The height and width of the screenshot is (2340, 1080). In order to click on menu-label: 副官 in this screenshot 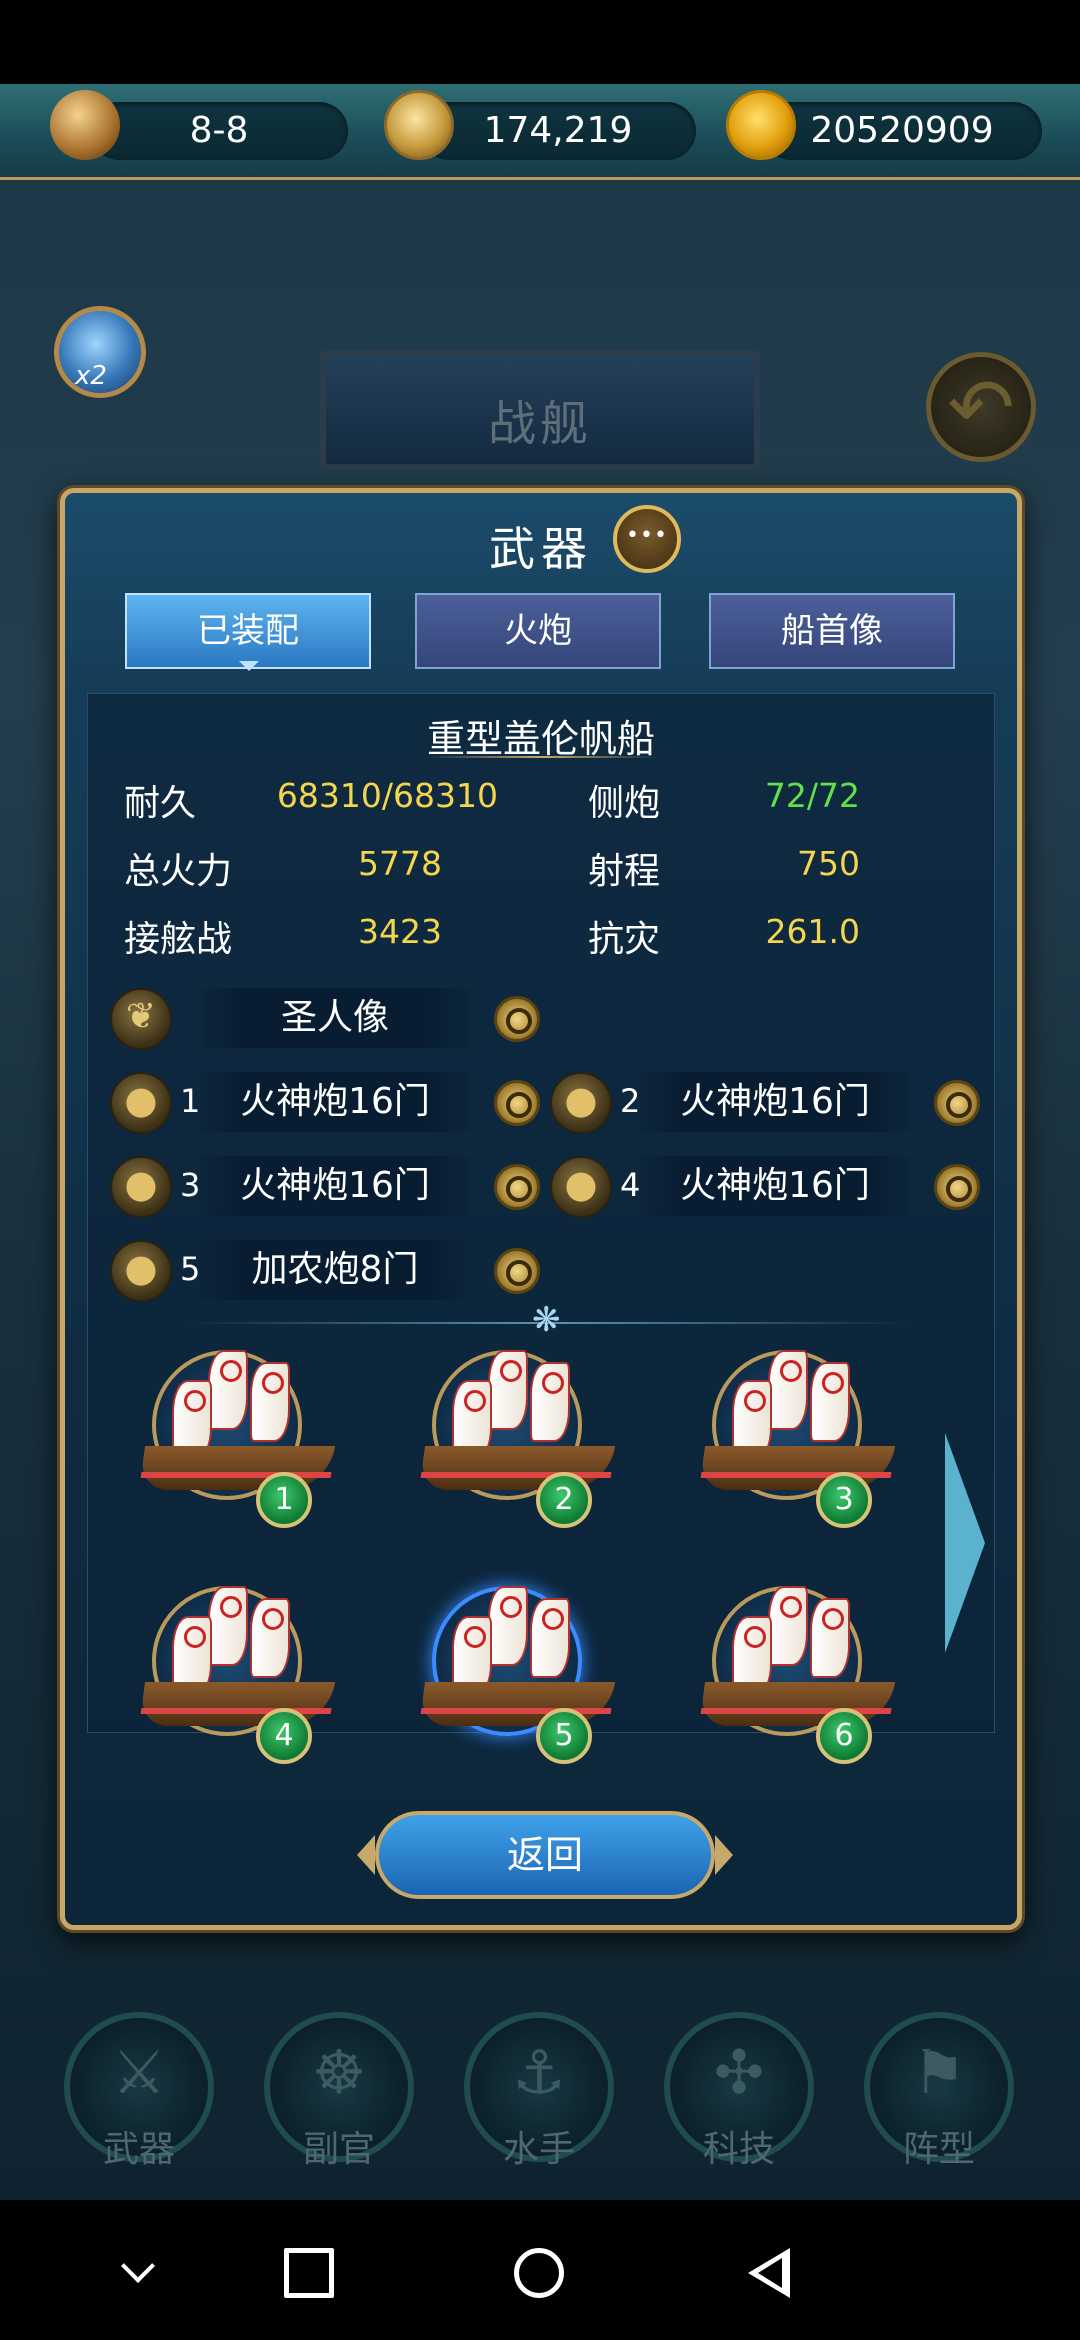, I will do `click(338, 2149)`.